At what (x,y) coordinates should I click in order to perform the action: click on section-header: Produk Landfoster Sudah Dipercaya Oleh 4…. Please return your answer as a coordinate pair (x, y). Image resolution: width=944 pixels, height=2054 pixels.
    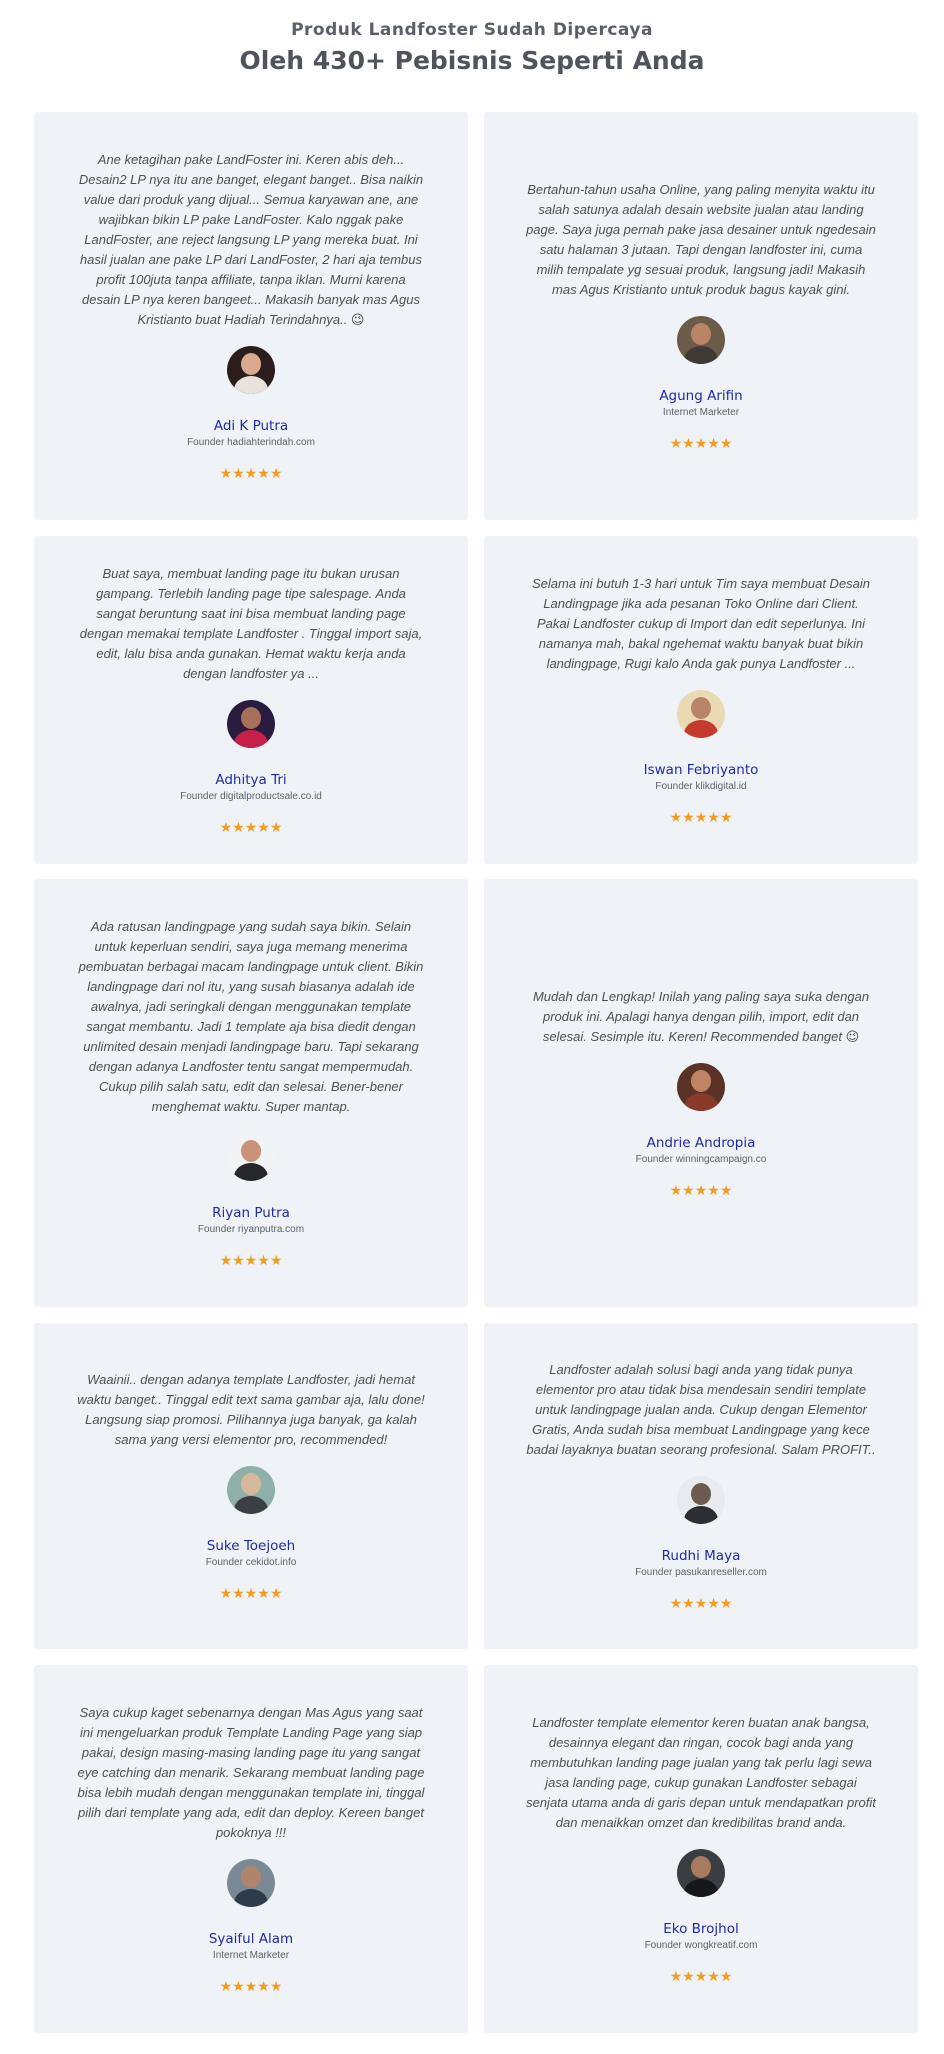
    Looking at the image, I should click on (472, 56).